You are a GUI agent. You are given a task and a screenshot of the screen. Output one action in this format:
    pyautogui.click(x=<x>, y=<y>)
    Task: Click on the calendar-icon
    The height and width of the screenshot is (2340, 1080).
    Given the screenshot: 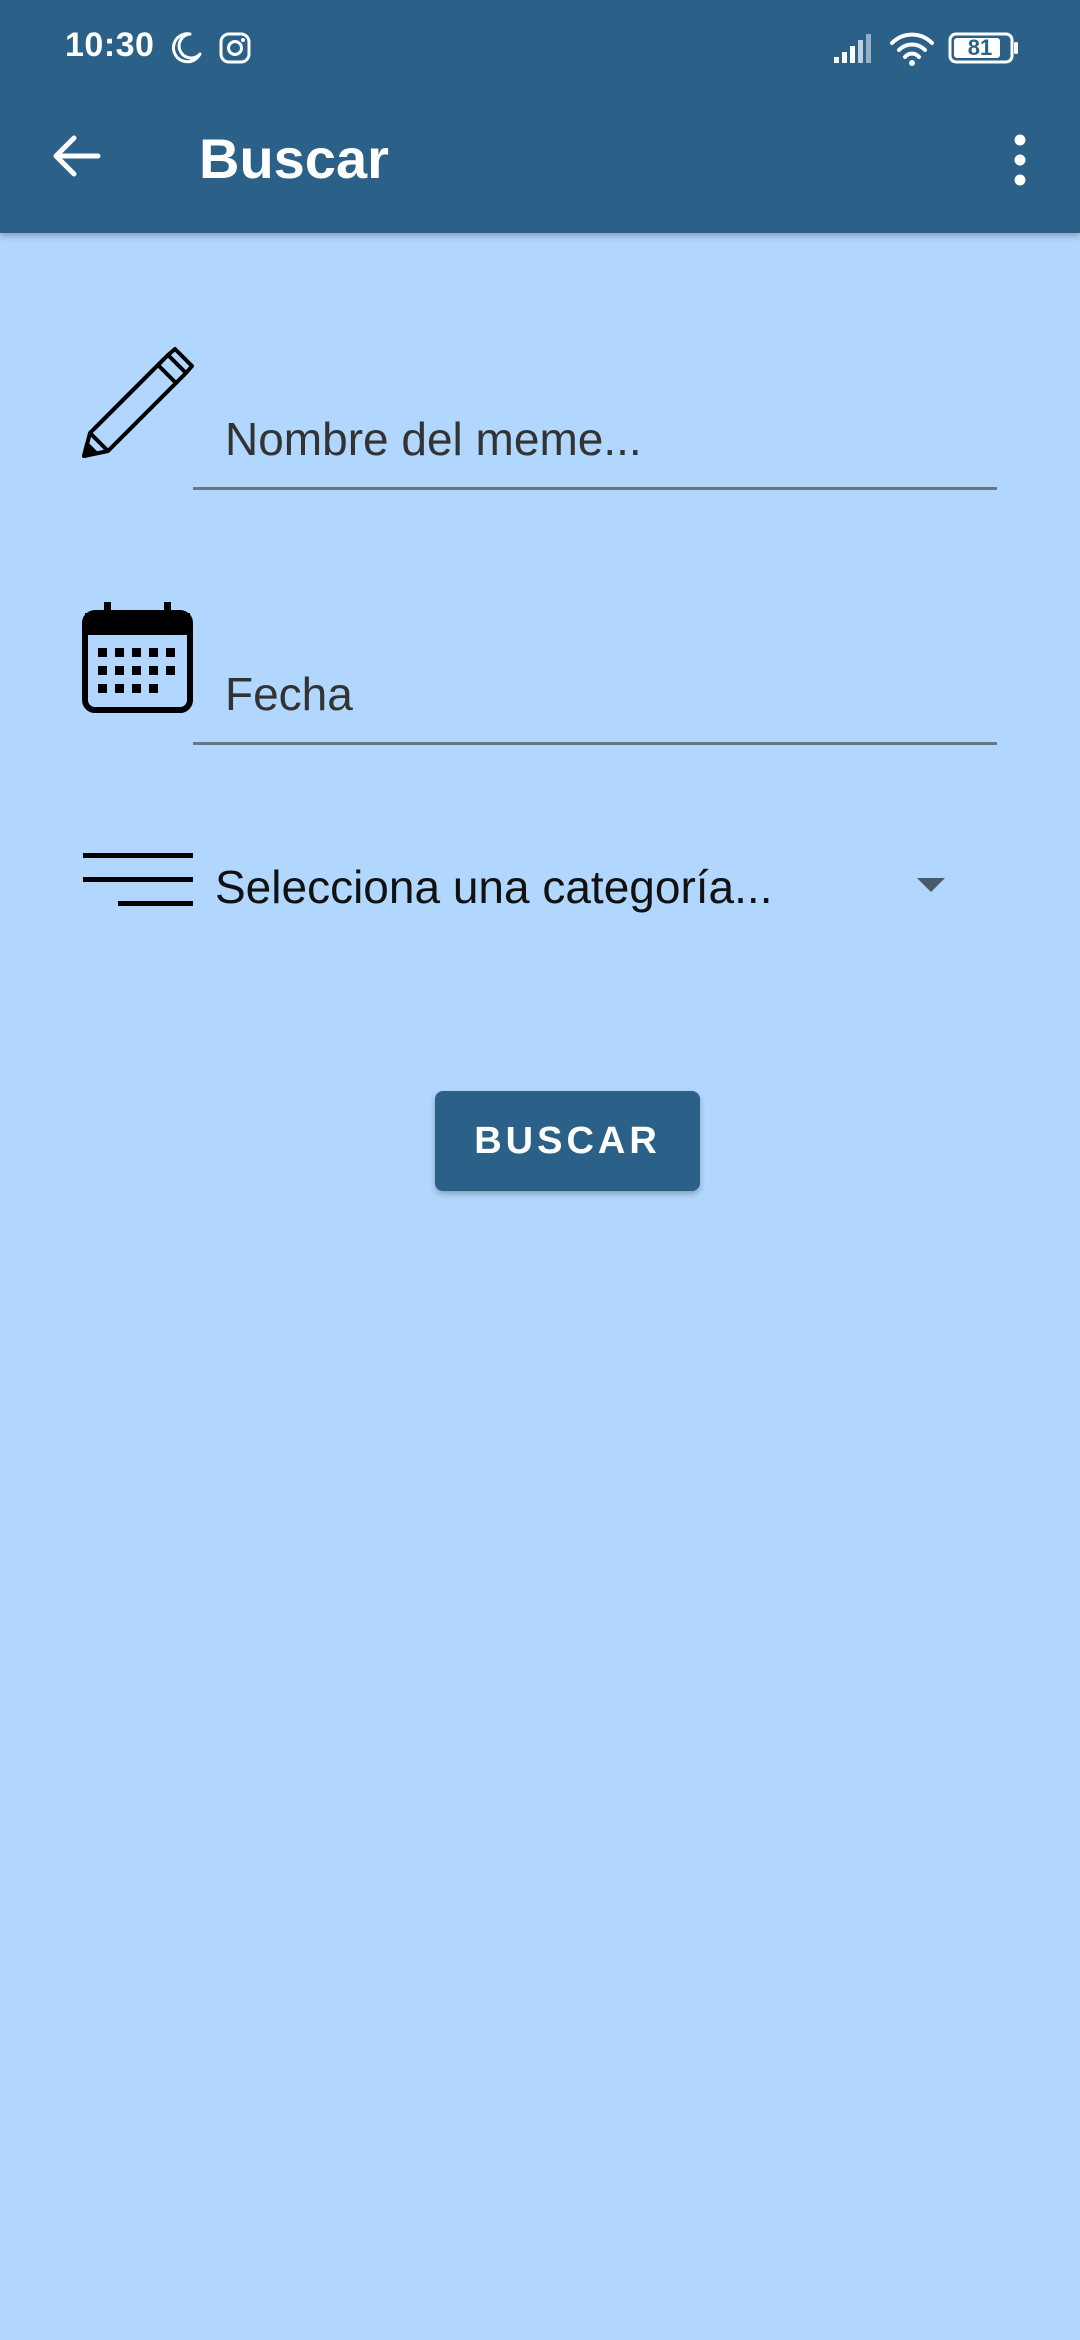 What is the action you would take?
    pyautogui.click(x=137, y=657)
    